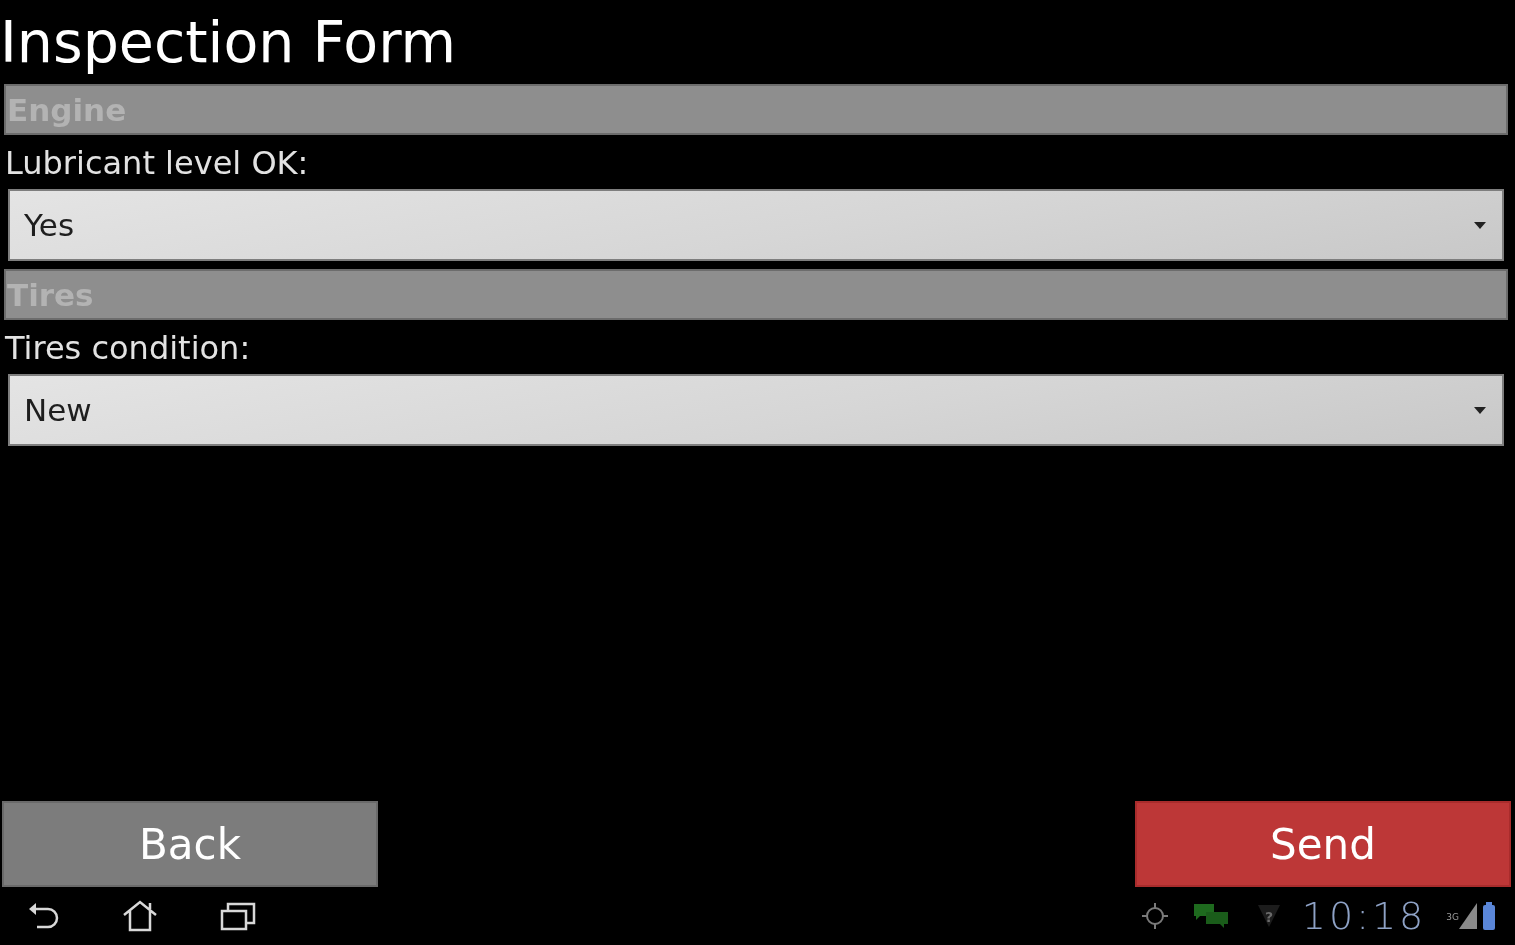  I want to click on send-button: Send, so click(1323, 844).